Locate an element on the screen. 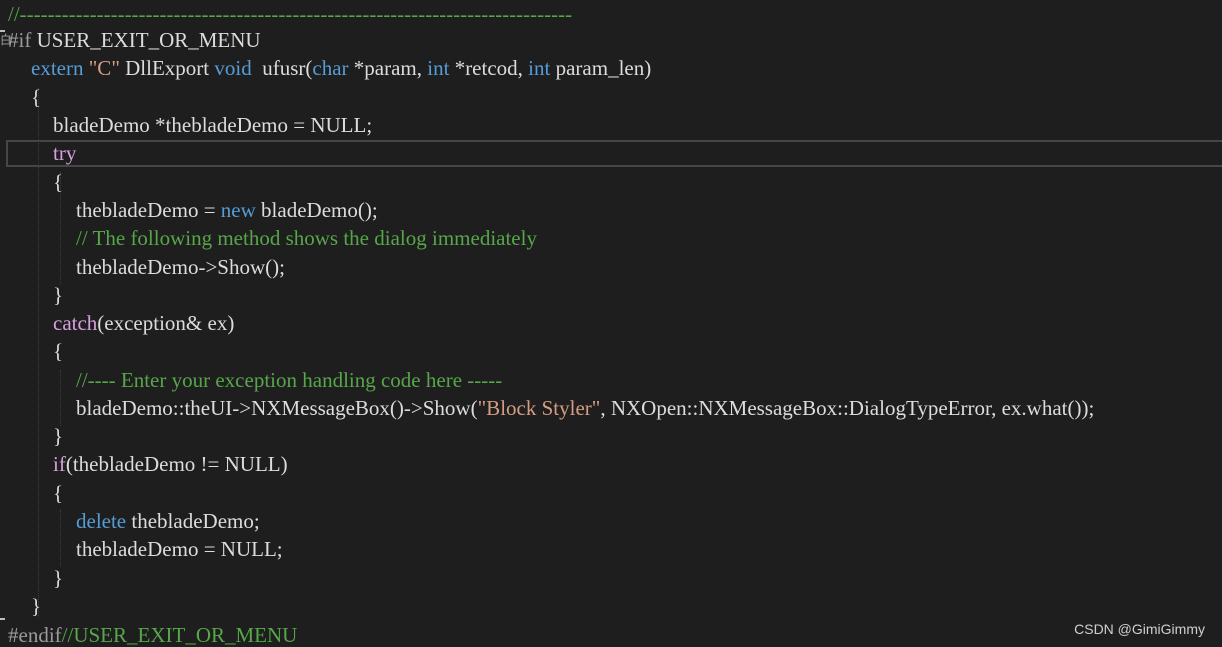 The image size is (1222, 647). code-token: try is located at coordinates (65, 153).